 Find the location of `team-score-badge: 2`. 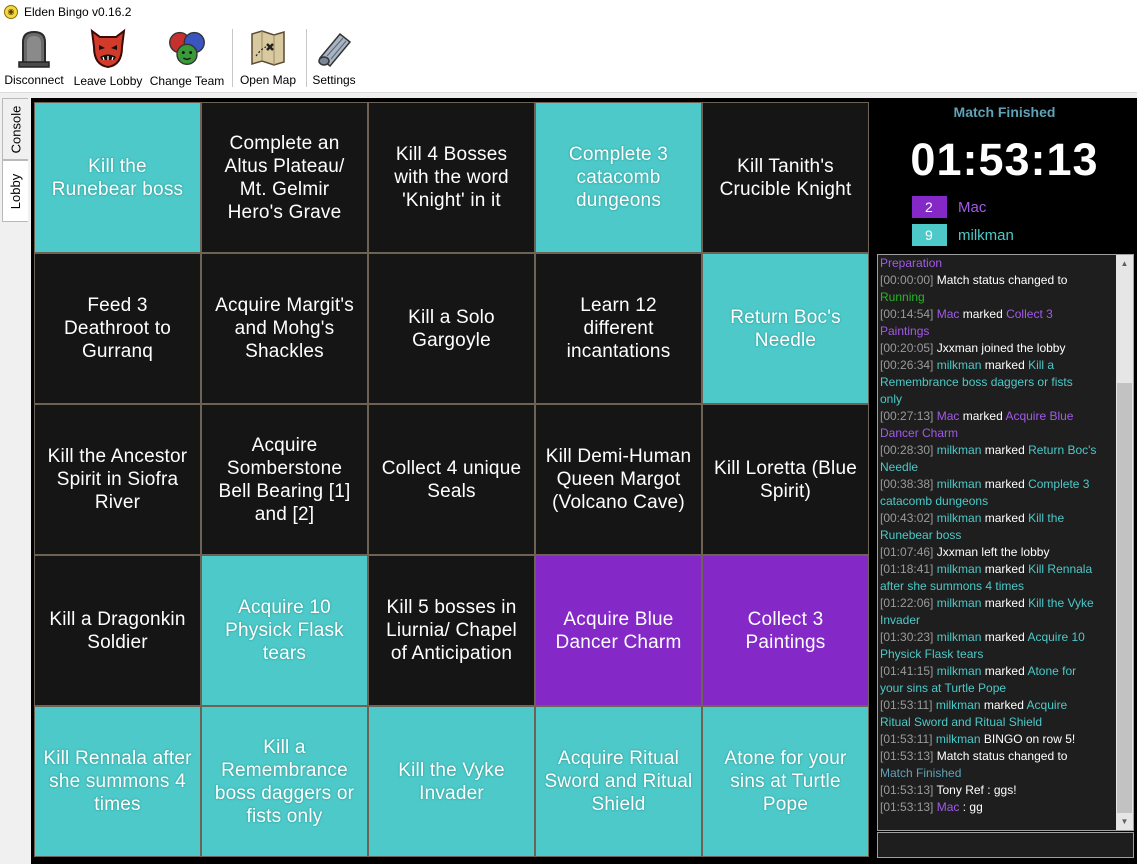

team-score-badge: 2 is located at coordinates (929, 207).